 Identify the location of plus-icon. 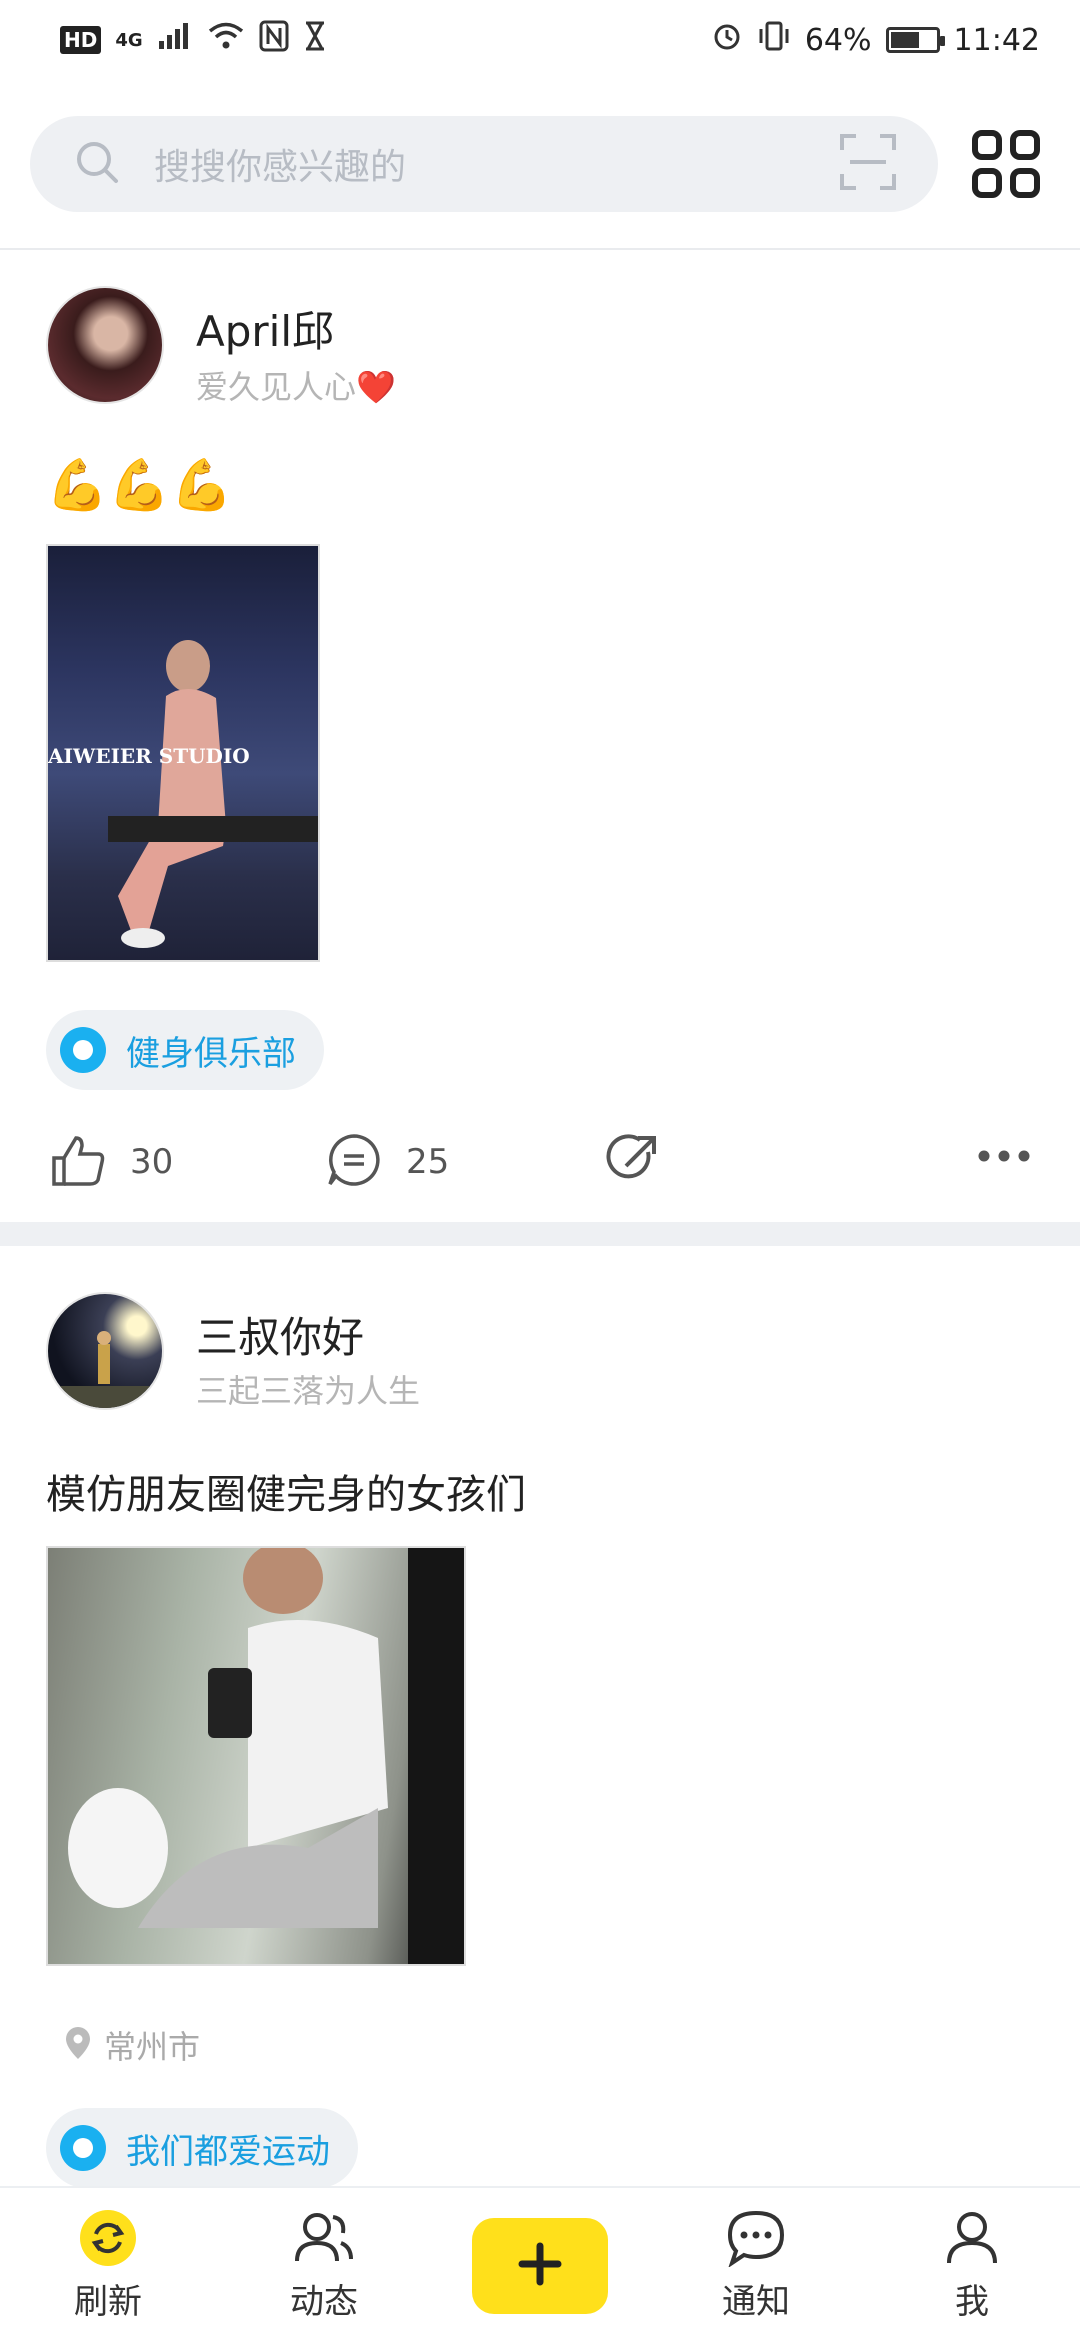
(540, 2266).